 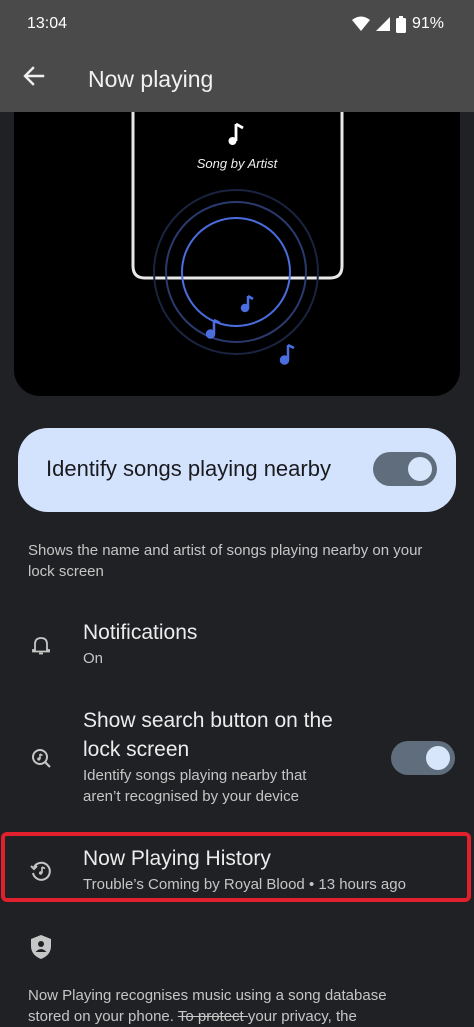 What do you see at coordinates (103, 1016) in the screenshot?
I see `privacy-text-part: stored on your phone.` at bounding box center [103, 1016].